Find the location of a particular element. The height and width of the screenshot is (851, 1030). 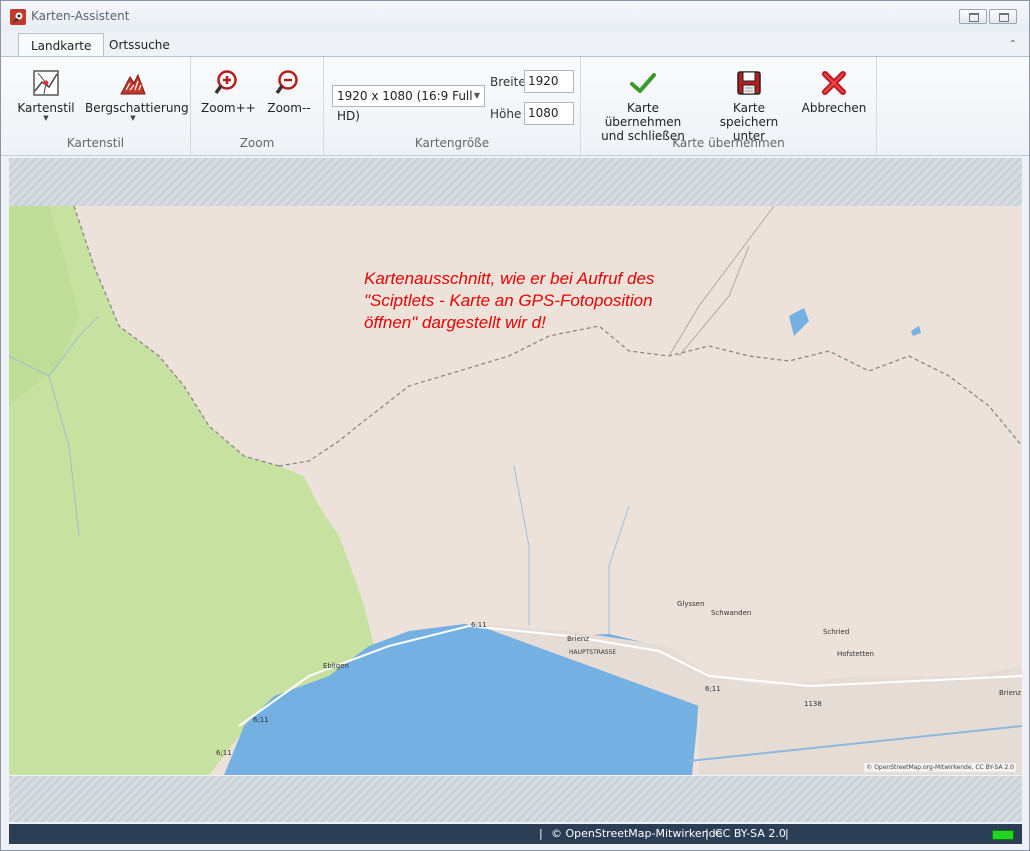

hoehe-input: 1080 is located at coordinates (549, 113).